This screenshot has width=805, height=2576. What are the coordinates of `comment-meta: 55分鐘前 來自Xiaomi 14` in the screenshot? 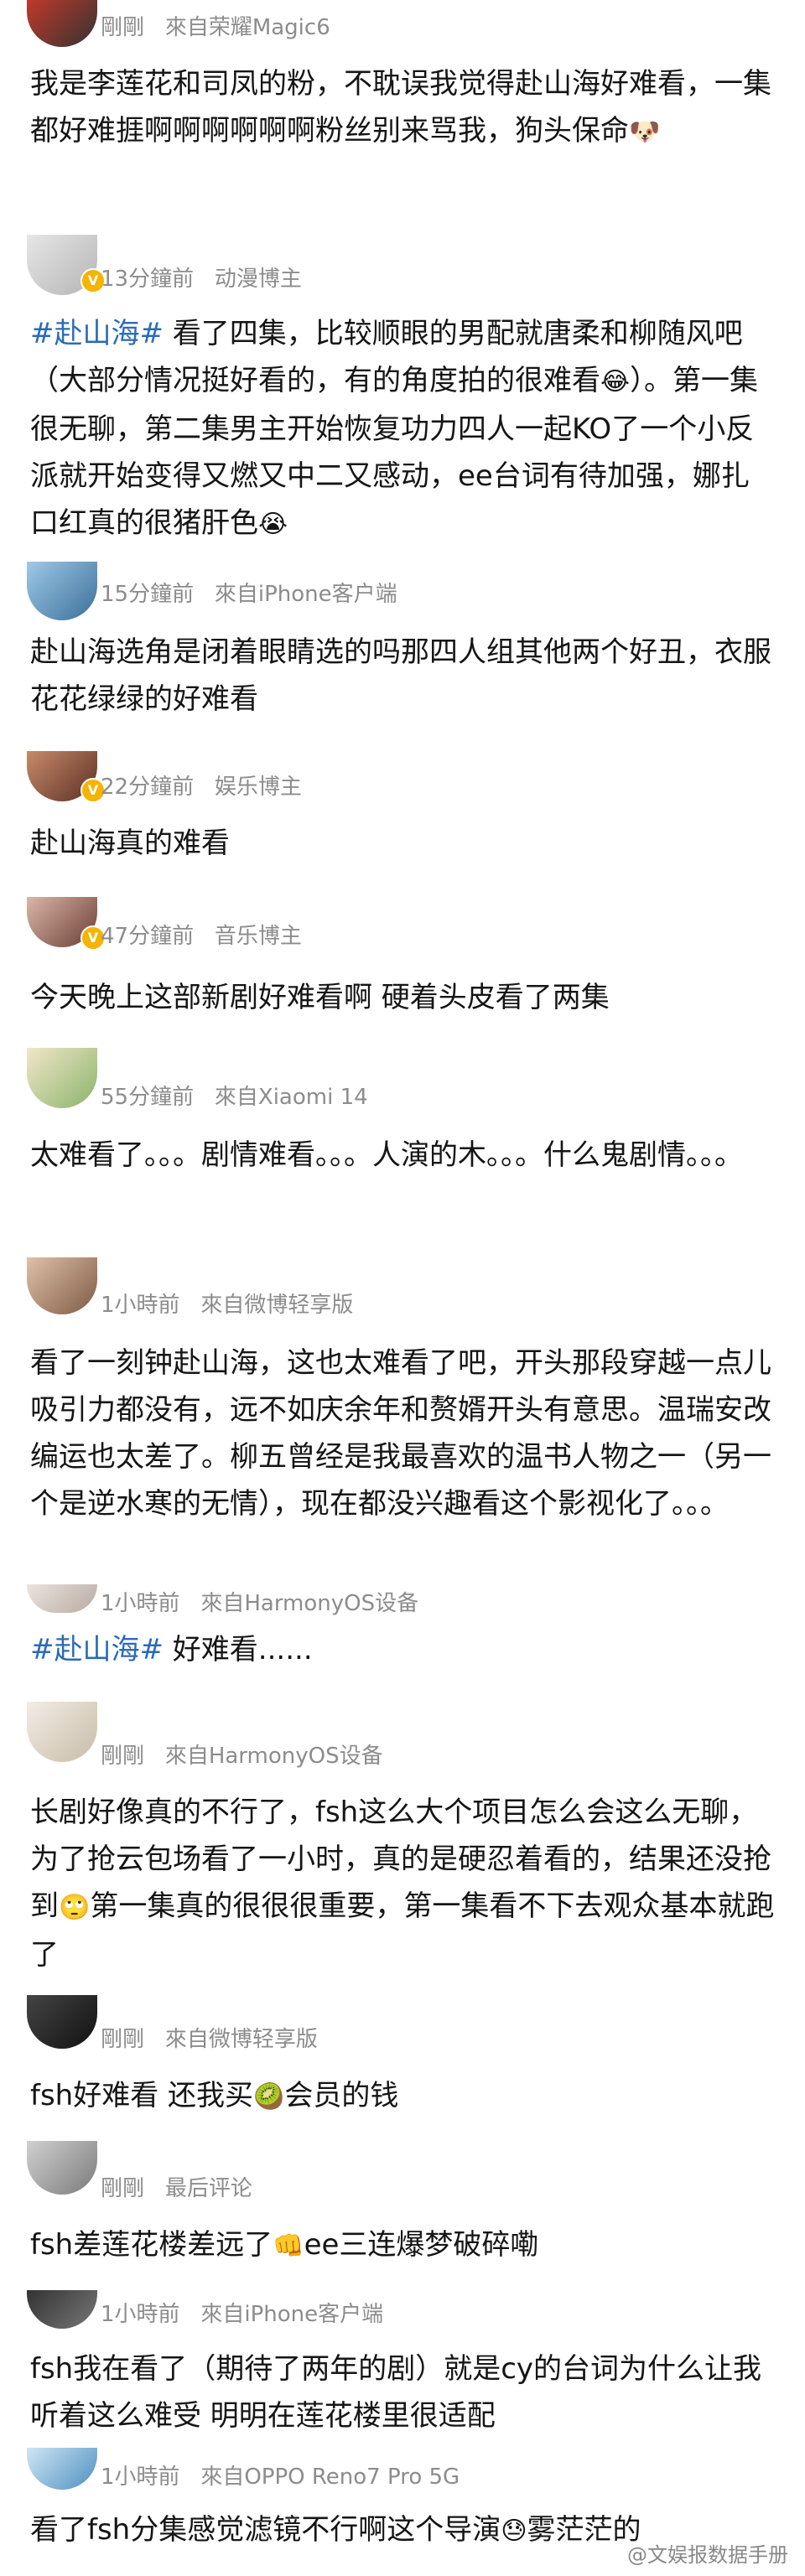 It's located at (234, 1095).